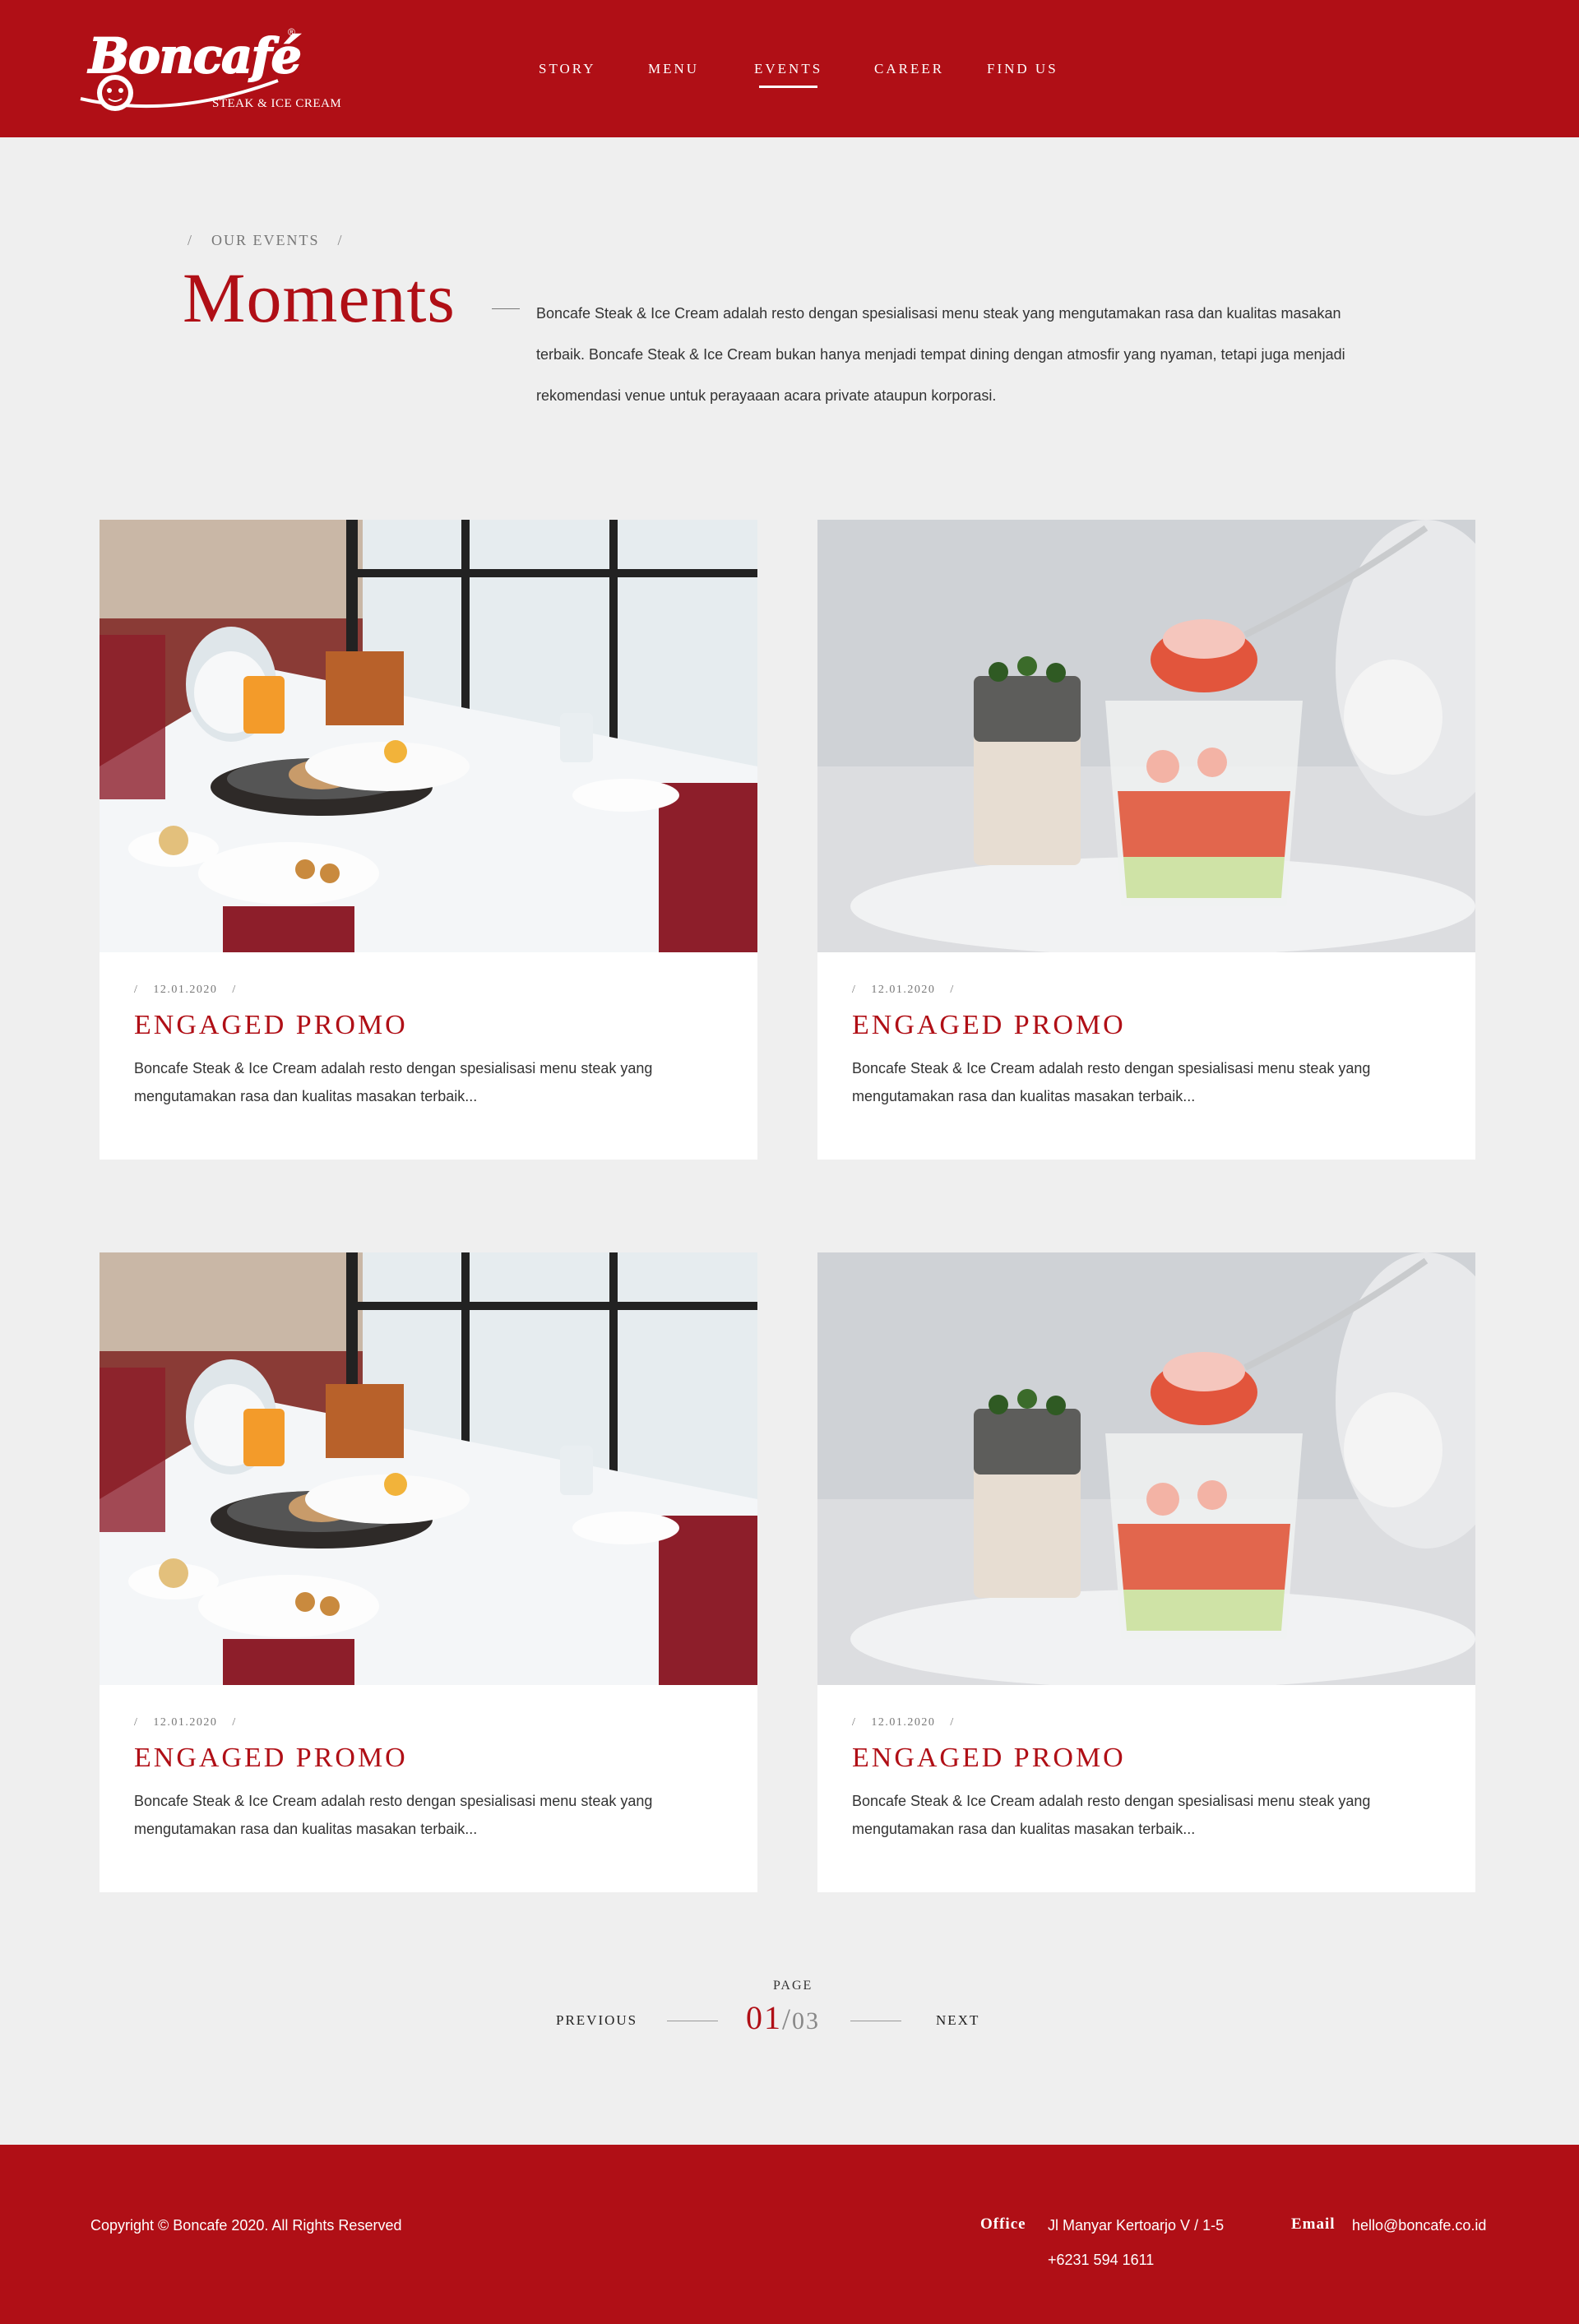 The image size is (1579, 2324). What do you see at coordinates (1022, 69) in the screenshot?
I see `nav-find-us: FIND US` at bounding box center [1022, 69].